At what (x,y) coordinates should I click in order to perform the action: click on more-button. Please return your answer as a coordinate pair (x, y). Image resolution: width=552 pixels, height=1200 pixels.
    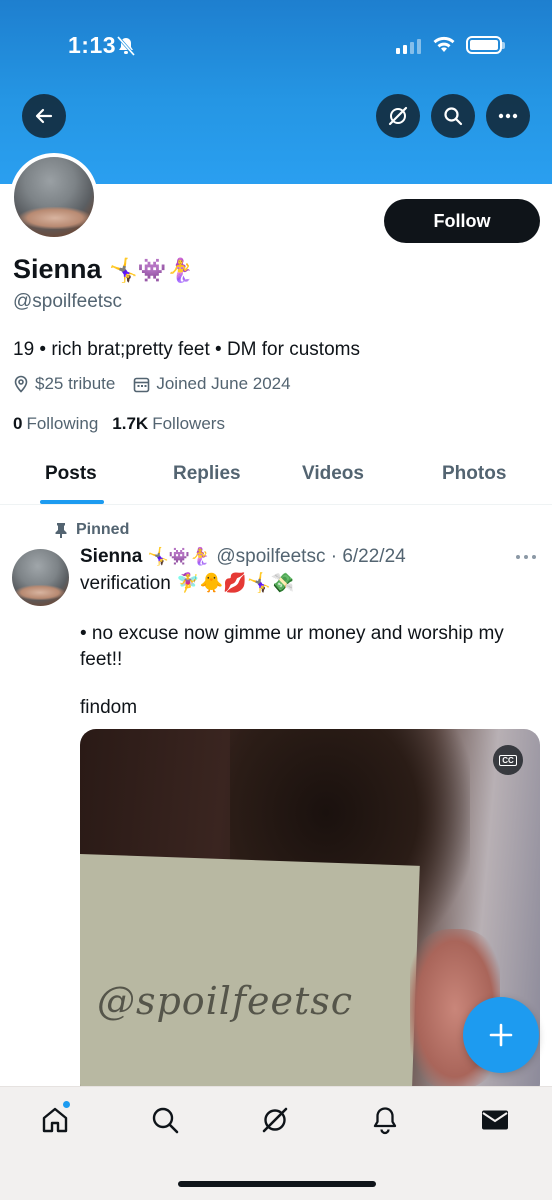
    Looking at the image, I should click on (508, 116).